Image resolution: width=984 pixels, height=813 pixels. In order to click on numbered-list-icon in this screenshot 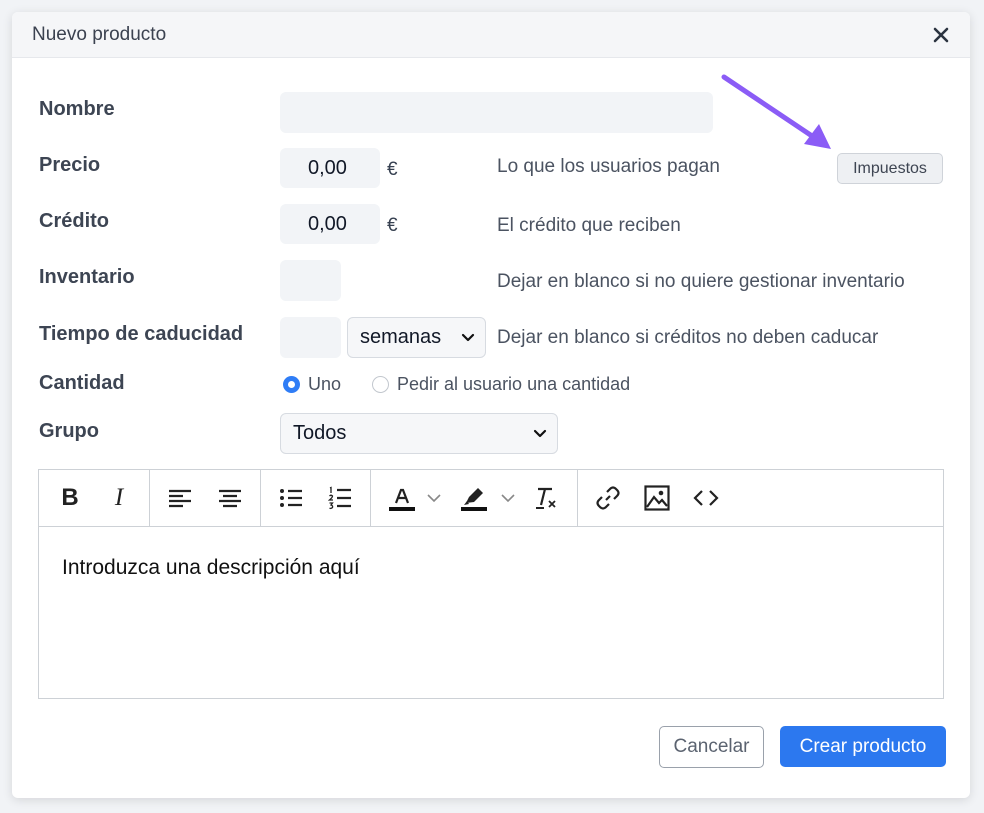, I will do `click(339, 498)`.